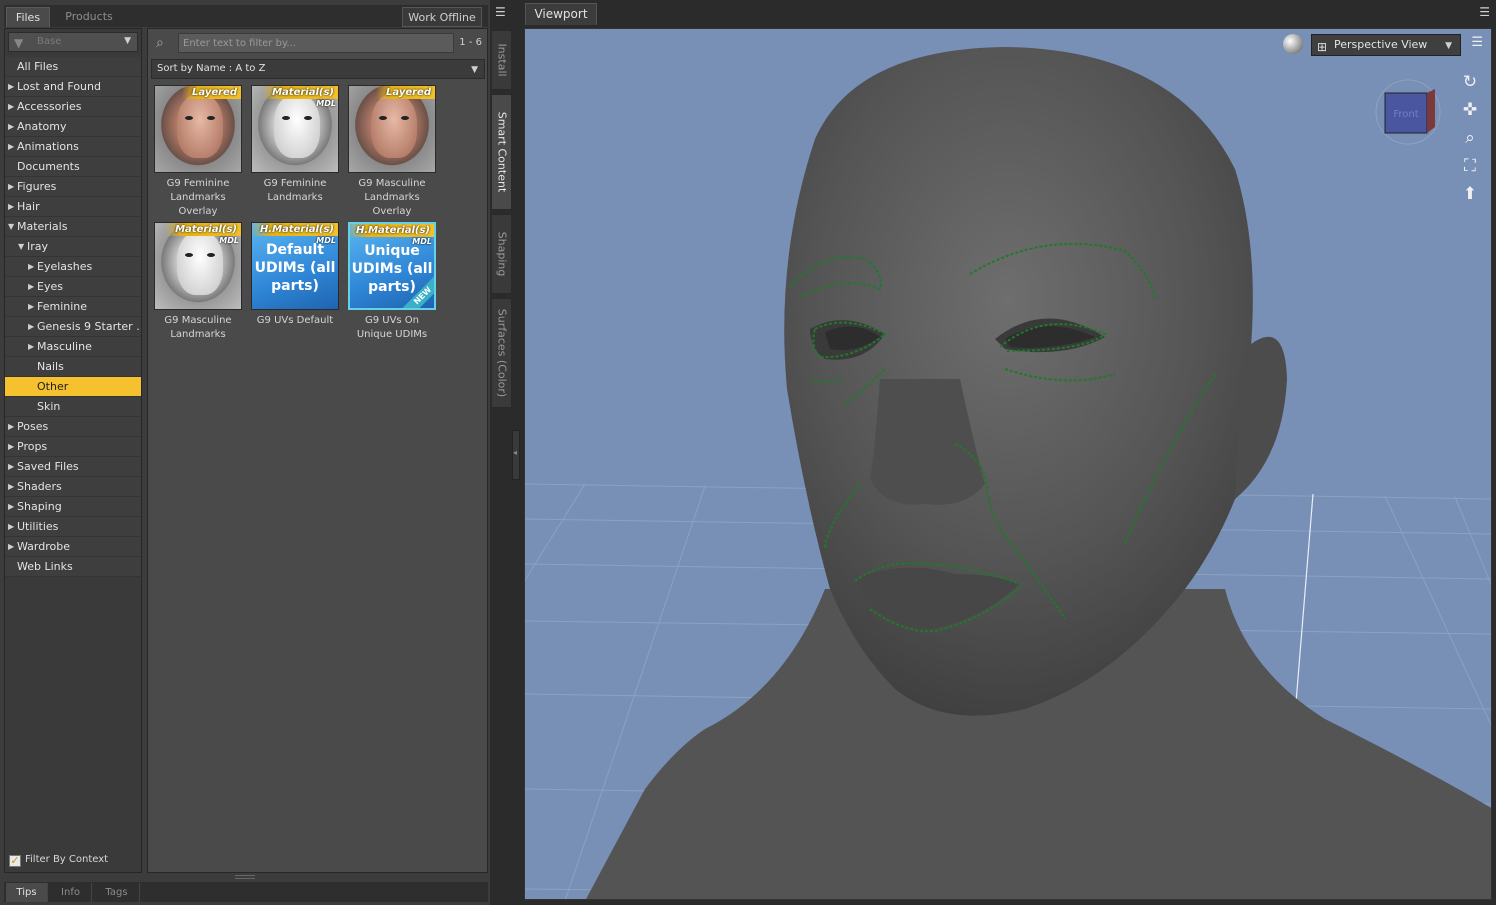  I want to click on render-style-sphere-icon, so click(1293, 44).